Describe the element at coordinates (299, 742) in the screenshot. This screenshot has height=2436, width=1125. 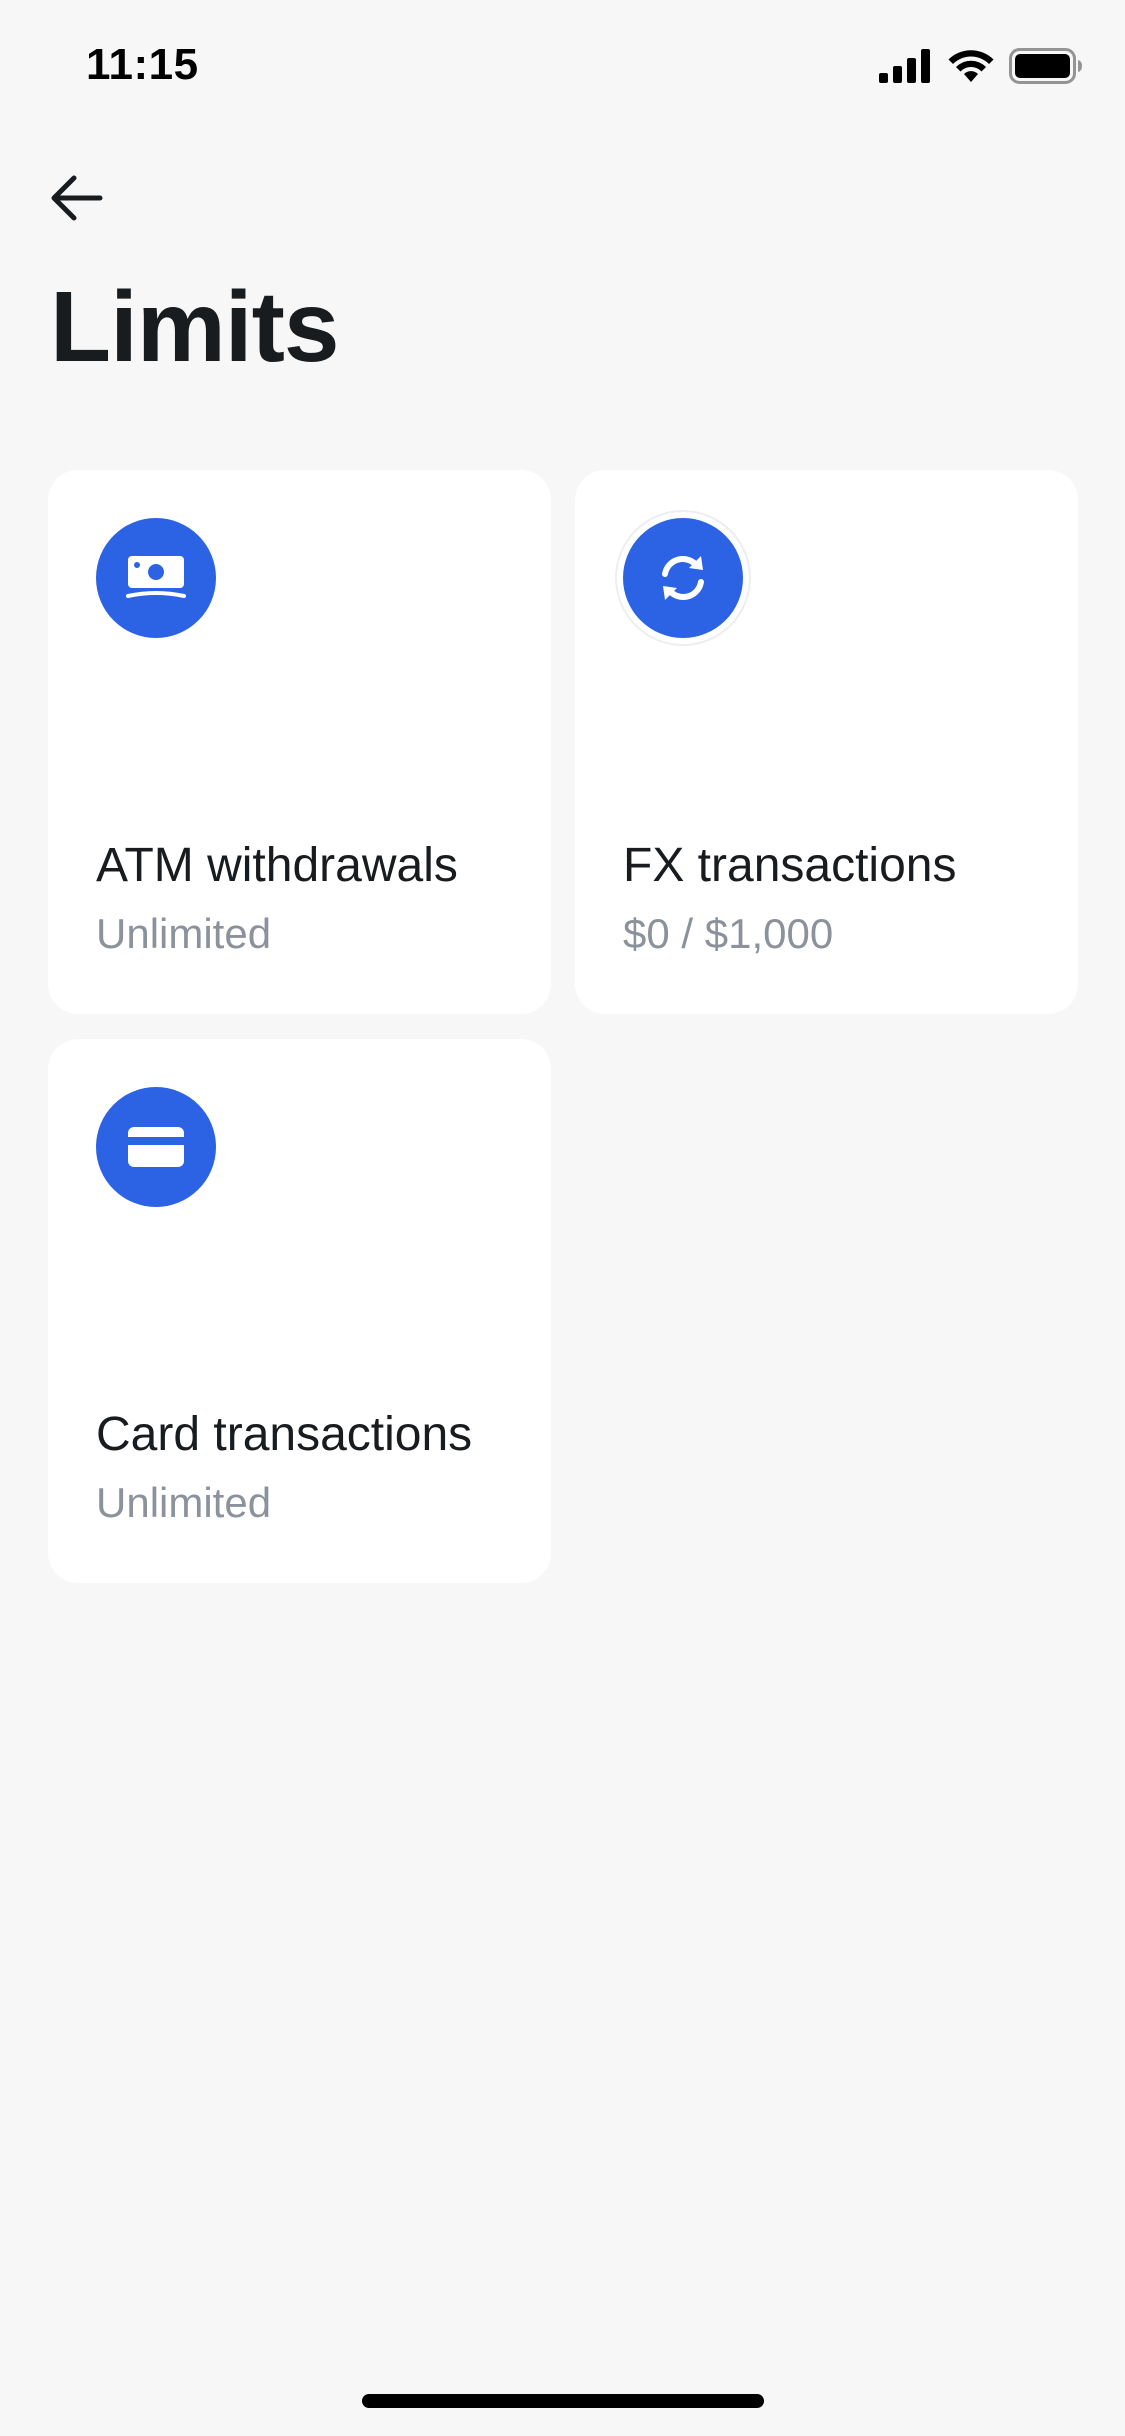
I see `limit-card-atm-withdrawals: ATM withdrawals Unlimited` at that location.